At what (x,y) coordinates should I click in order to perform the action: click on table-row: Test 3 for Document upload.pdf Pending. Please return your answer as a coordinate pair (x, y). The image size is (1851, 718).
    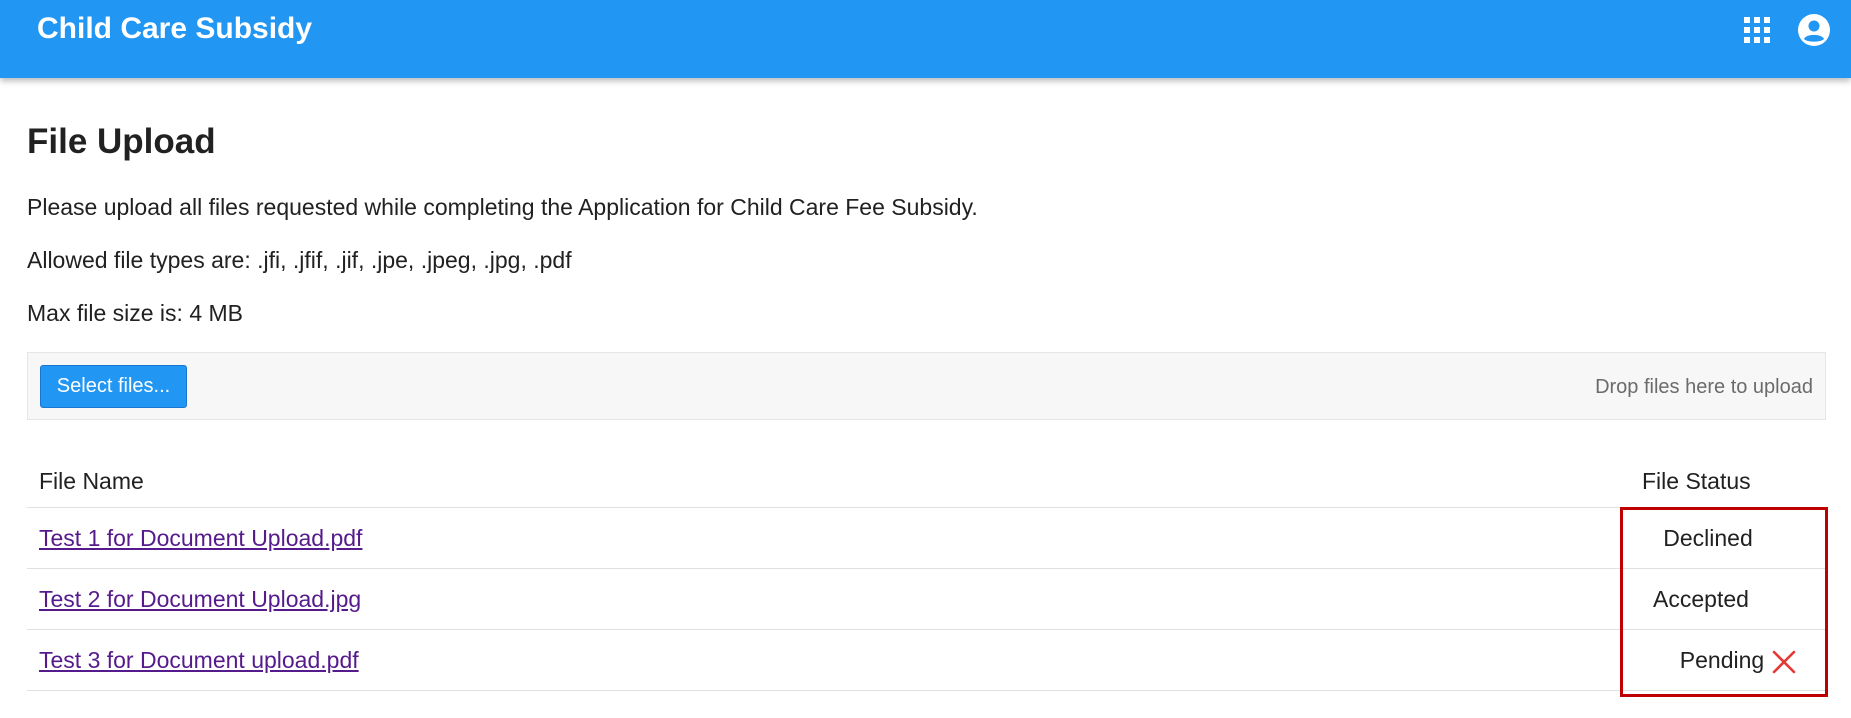
    Looking at the image, I should click on (926, 660).